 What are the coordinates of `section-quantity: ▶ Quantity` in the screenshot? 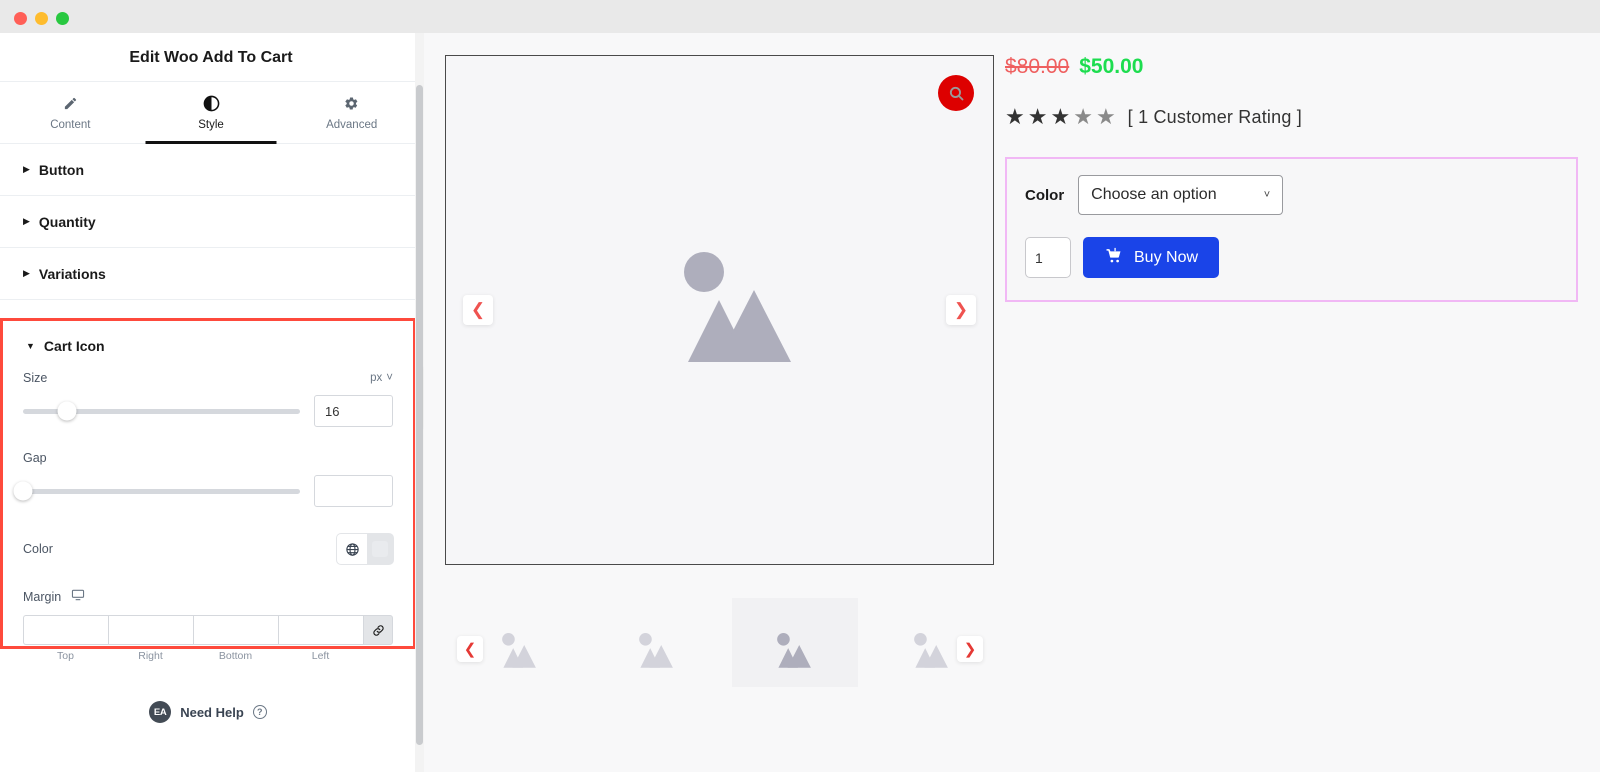 It's located at (211, 222).